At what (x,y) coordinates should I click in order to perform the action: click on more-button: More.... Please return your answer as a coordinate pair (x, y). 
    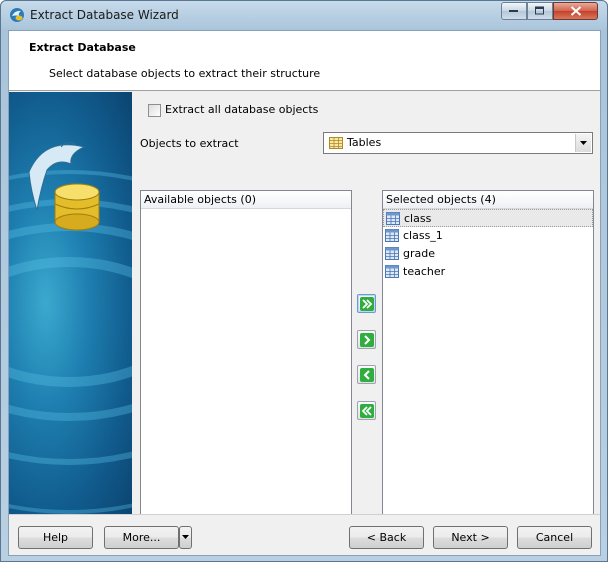
    Looking at the image, I should click on (141, 537).